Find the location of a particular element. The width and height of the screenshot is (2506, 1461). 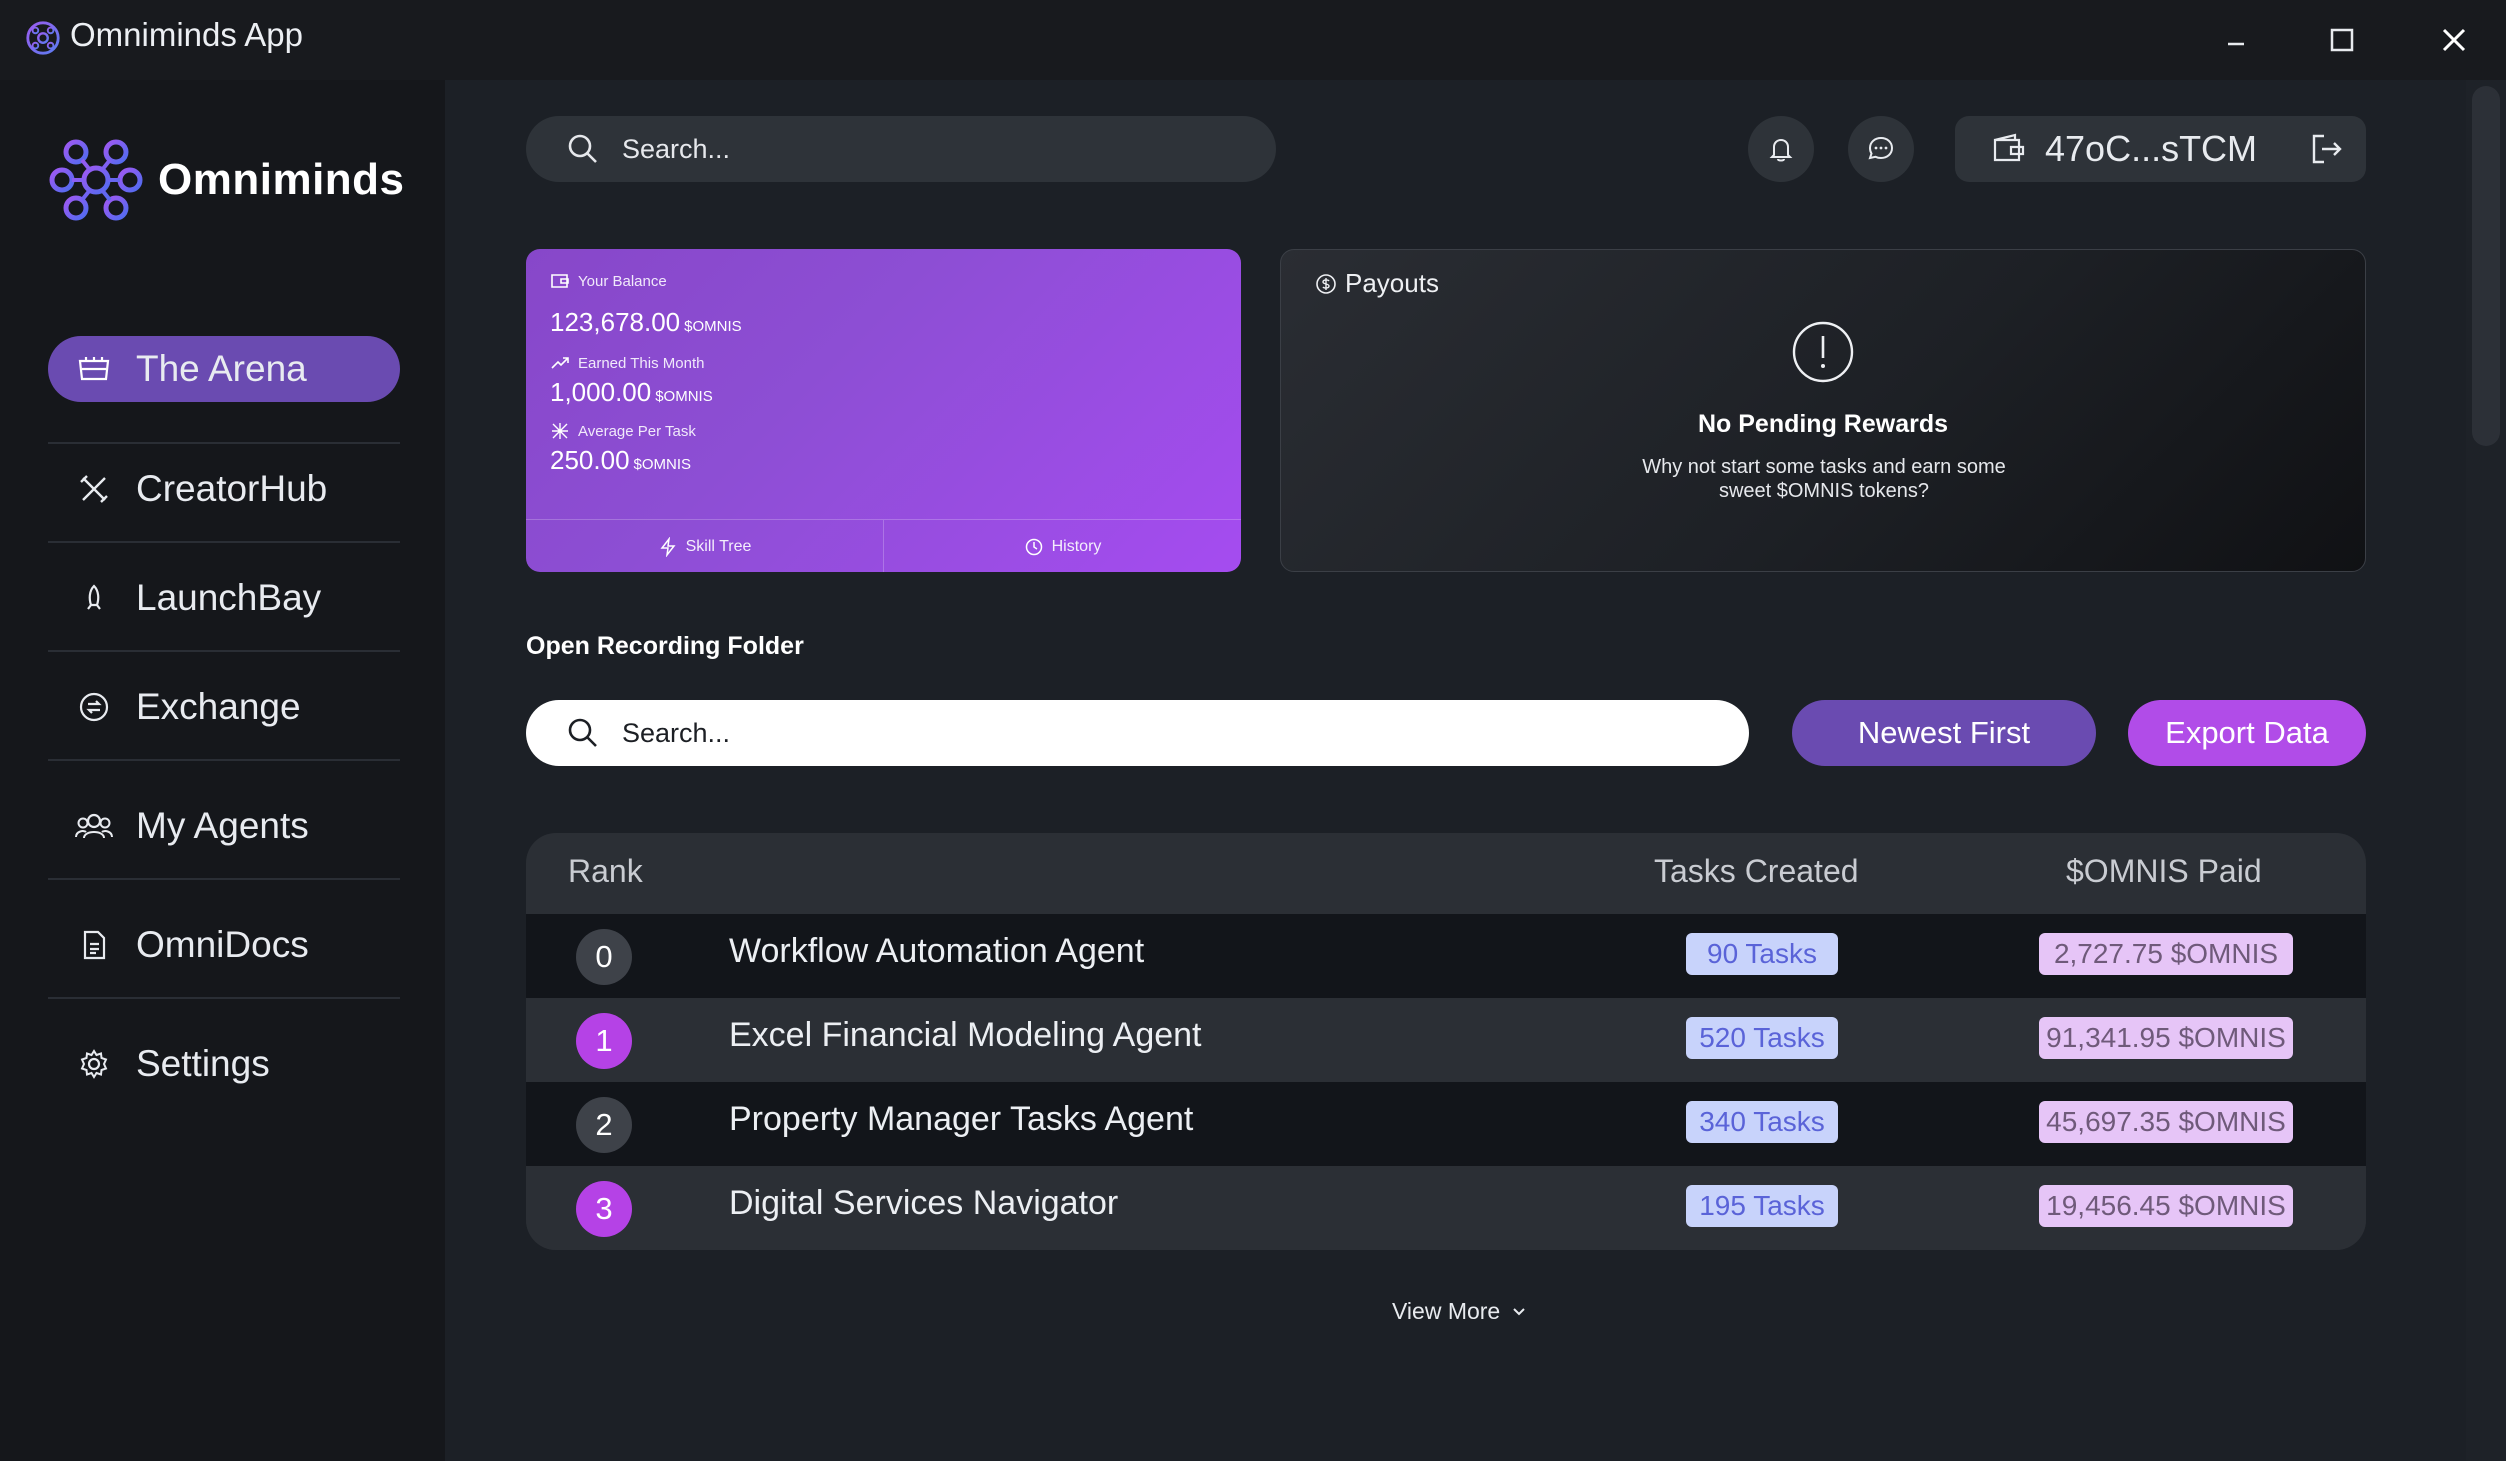

sidebar-item-label: OmniDocs is located at coordinates (222, 944).